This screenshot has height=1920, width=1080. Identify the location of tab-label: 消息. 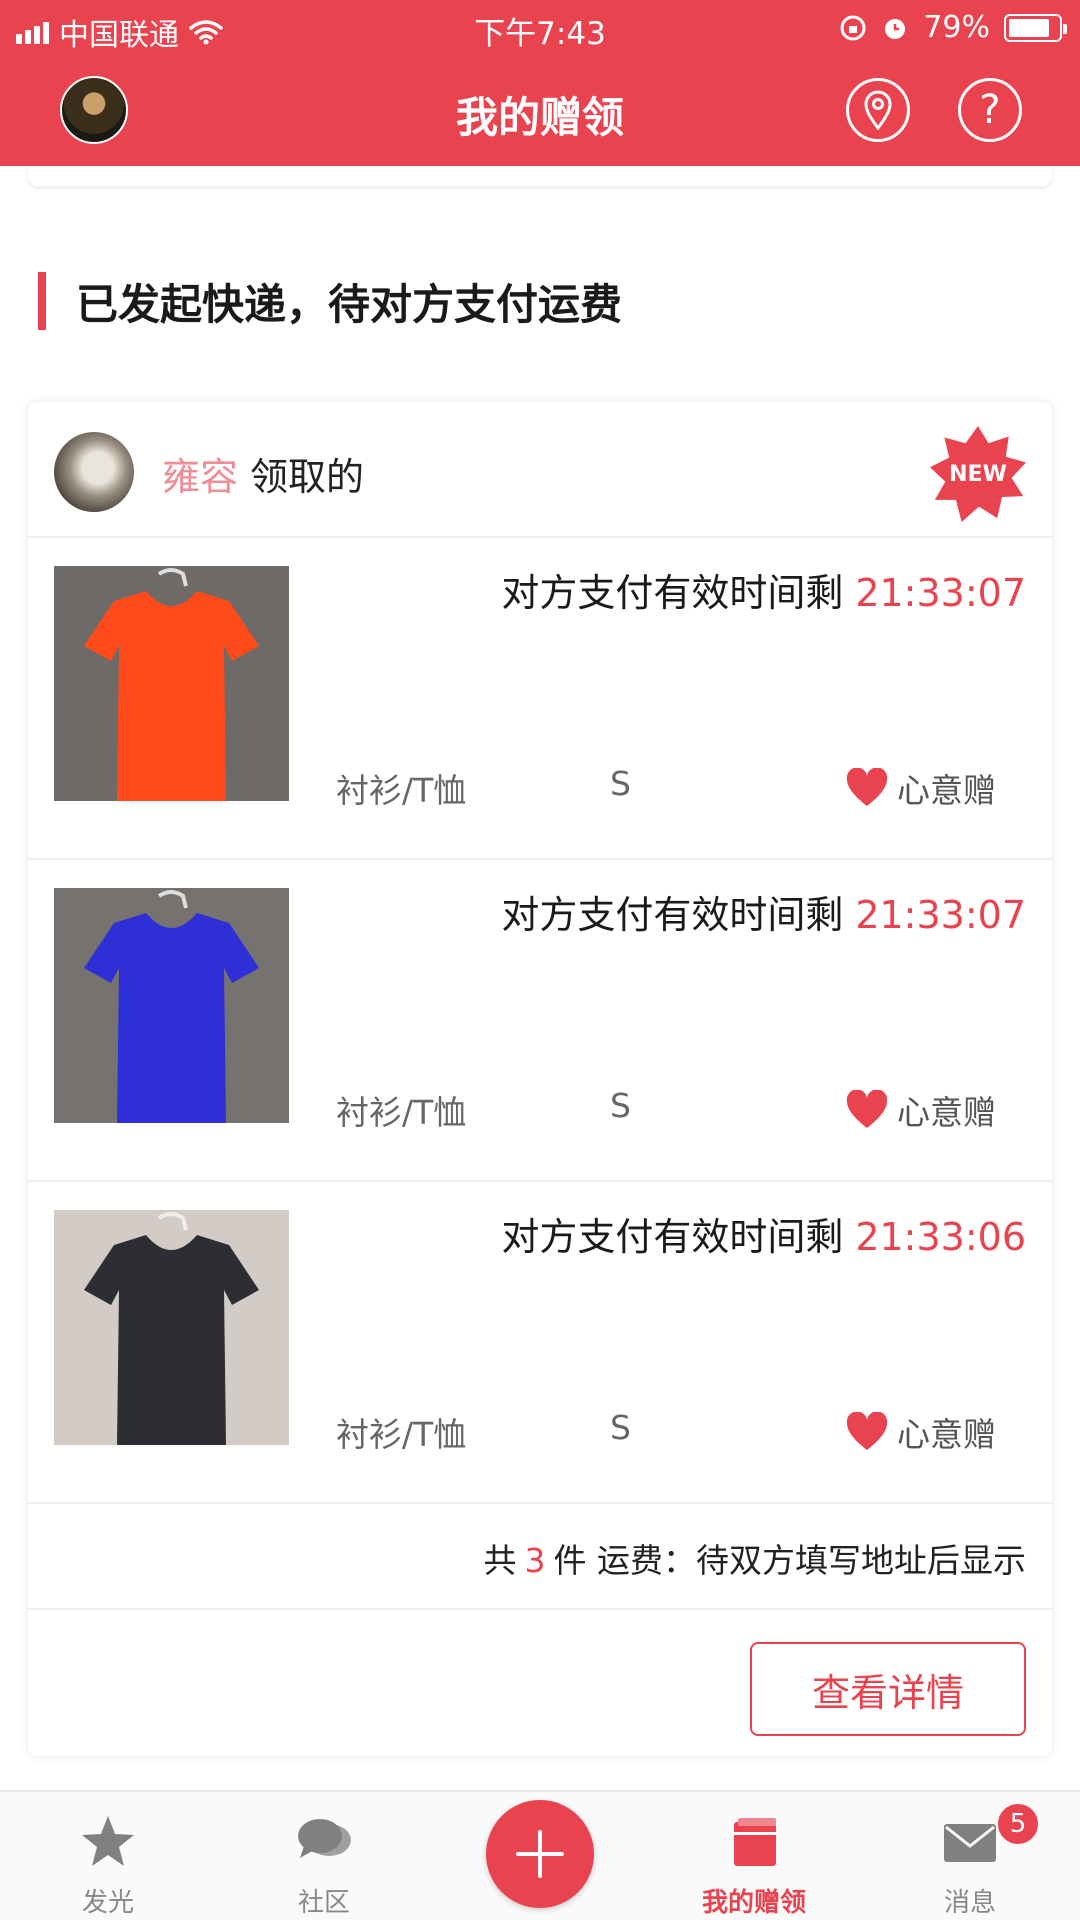
(969, 1903).